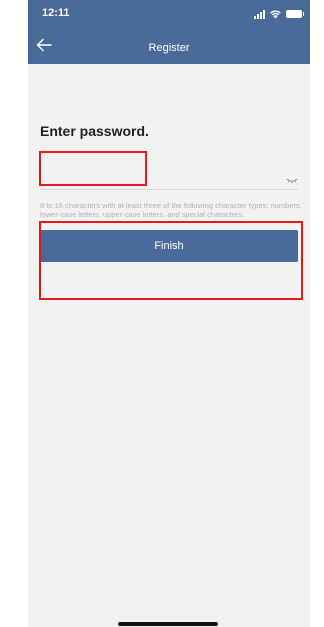 The width and height of the screenshot is (324, 627). What do you see at coordinates (168, 624) in the screenshot?
I see `home-indicator` at bounding box center [168, 624].